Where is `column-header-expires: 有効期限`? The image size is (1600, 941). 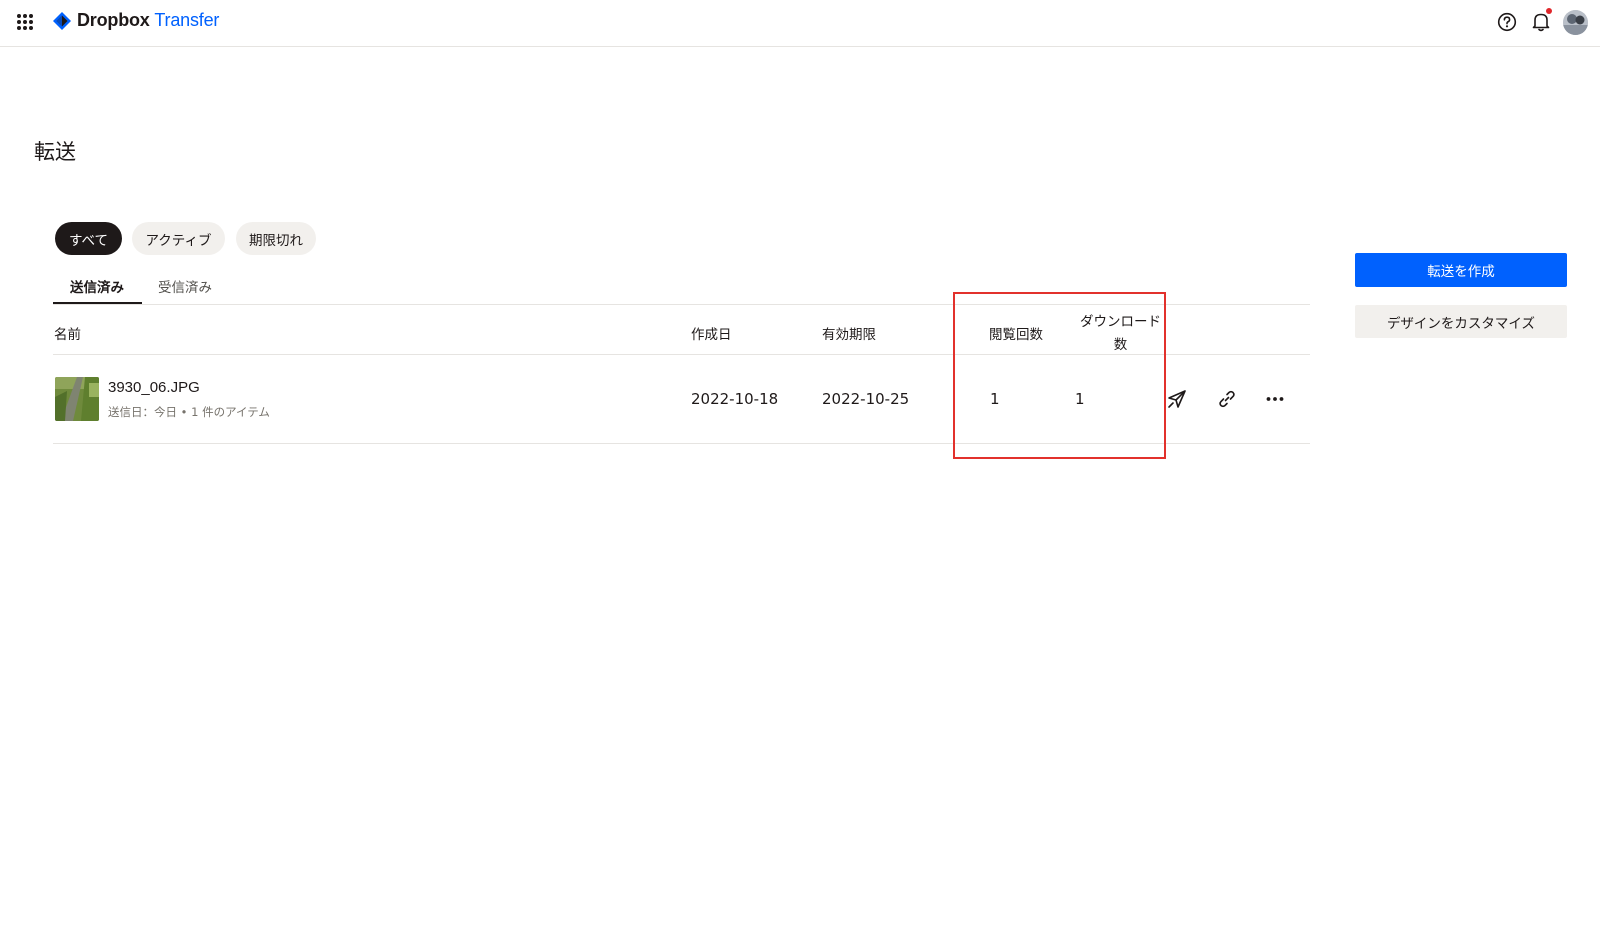
column-header-expires: 有効期限 is located at coordinates (849, 333).